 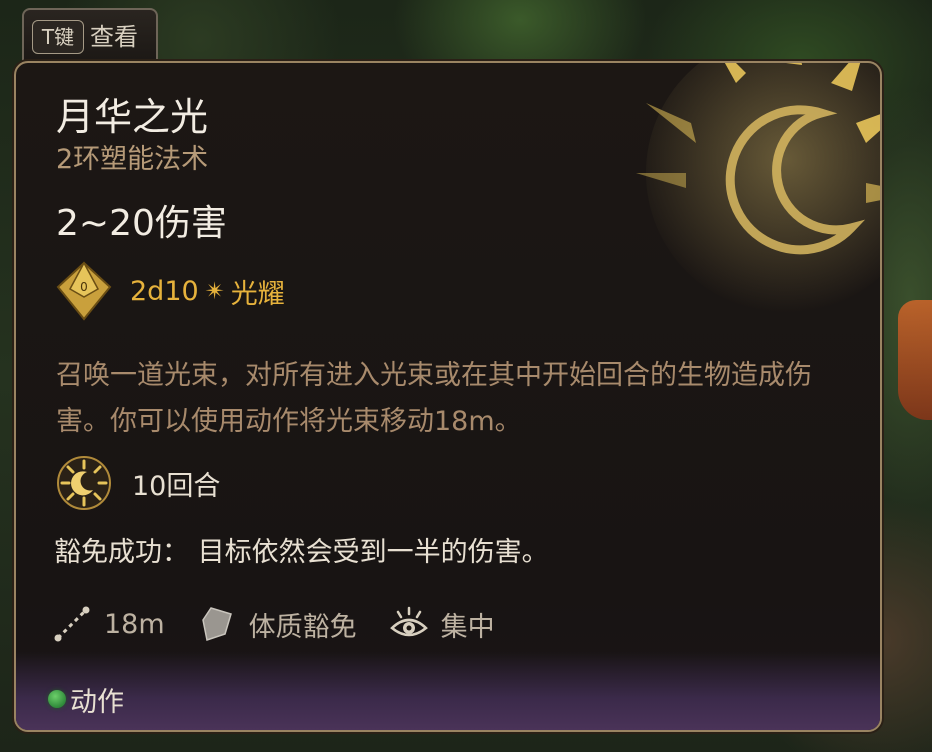 What do you see at coordinates (448, 691) in the screenshot?
I see `tooltip-footer` at bounding box center [448, 691].